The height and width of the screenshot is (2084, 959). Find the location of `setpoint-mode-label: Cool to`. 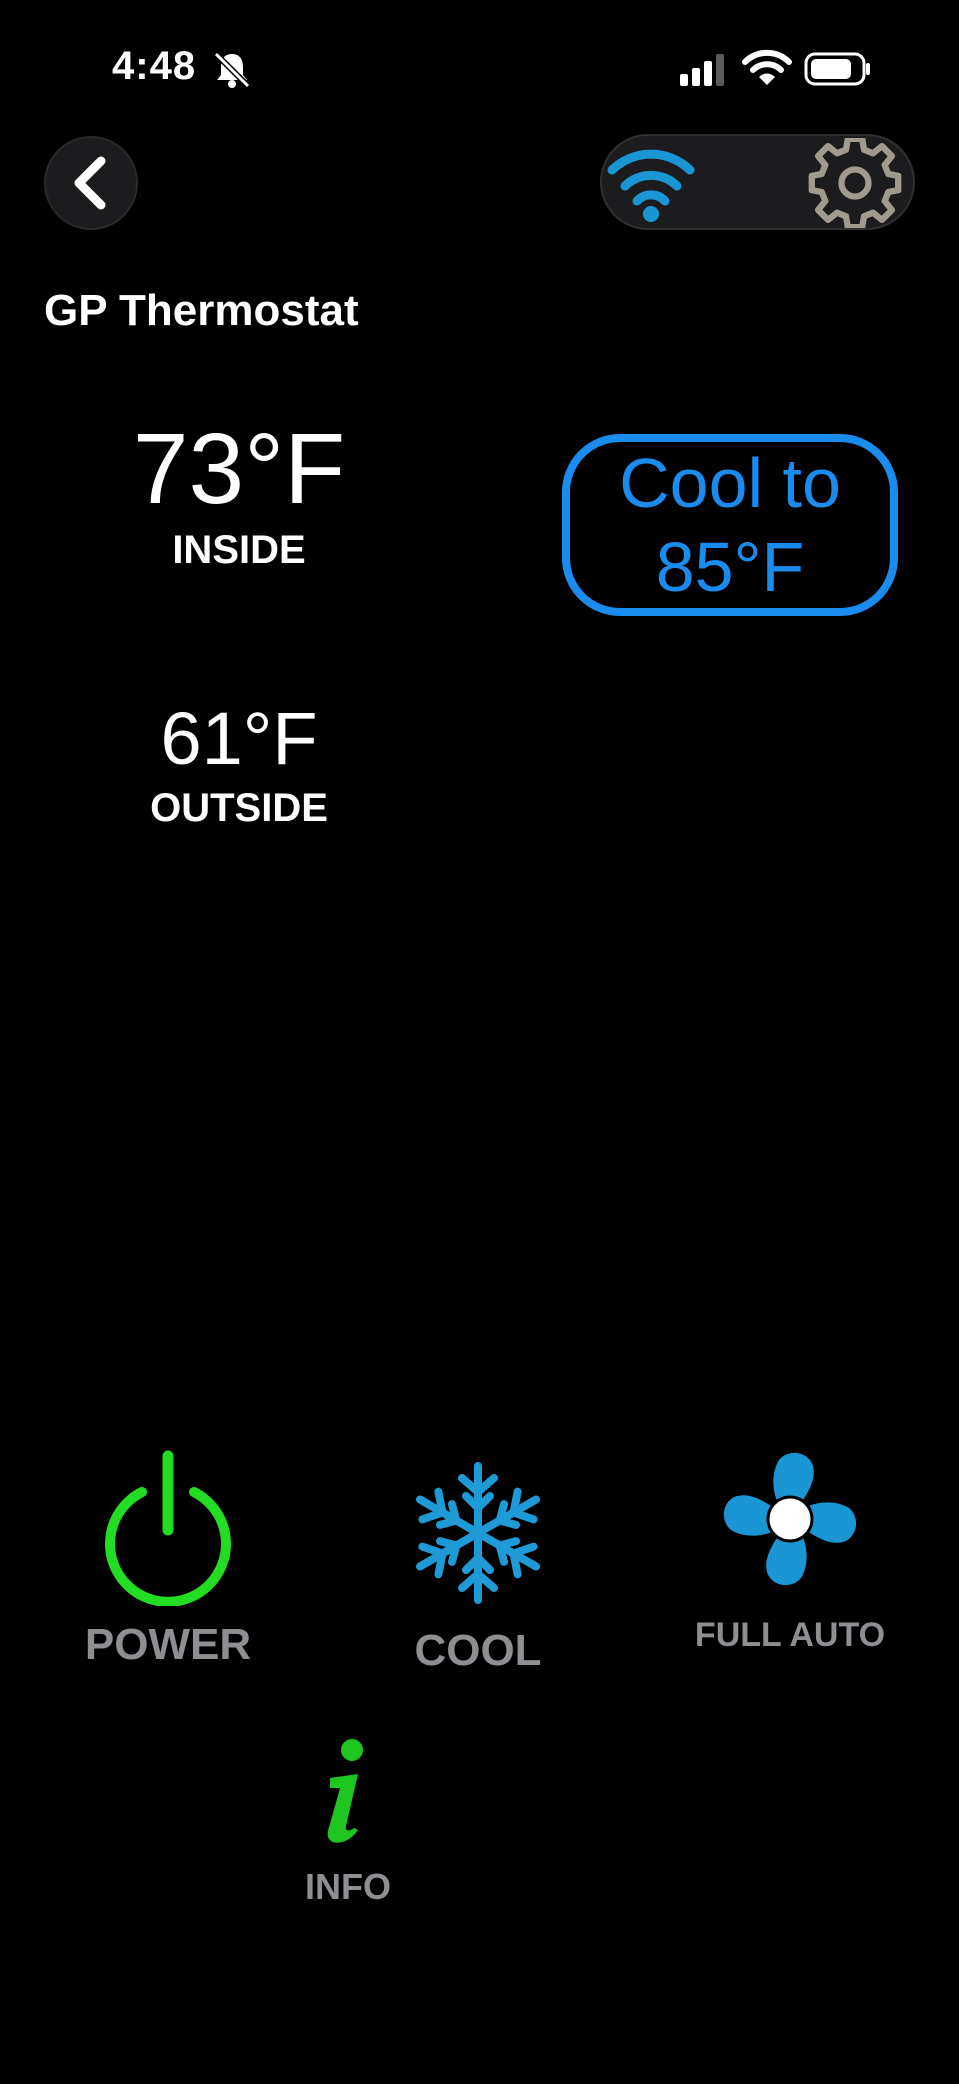

setpoint-mode-label: Cool to is located at coordinates (730, 483).